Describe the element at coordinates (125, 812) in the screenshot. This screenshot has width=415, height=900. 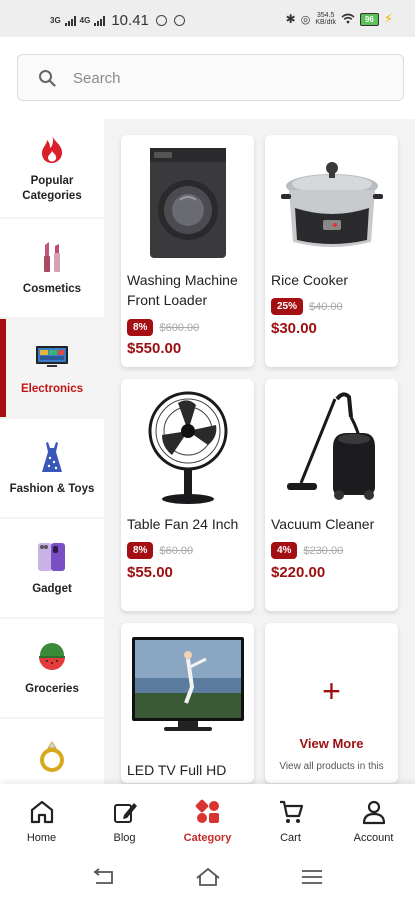
I see `blog-edit-icon` at that location.